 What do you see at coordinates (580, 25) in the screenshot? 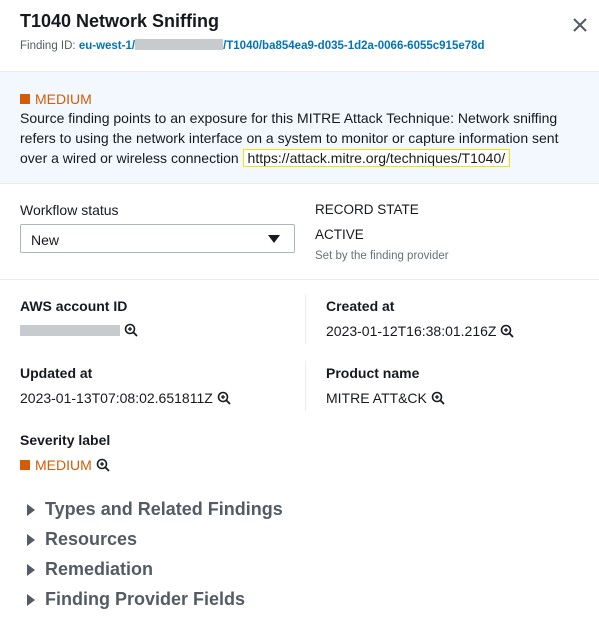
I see `close-icon` at bounding box center [580, 25].